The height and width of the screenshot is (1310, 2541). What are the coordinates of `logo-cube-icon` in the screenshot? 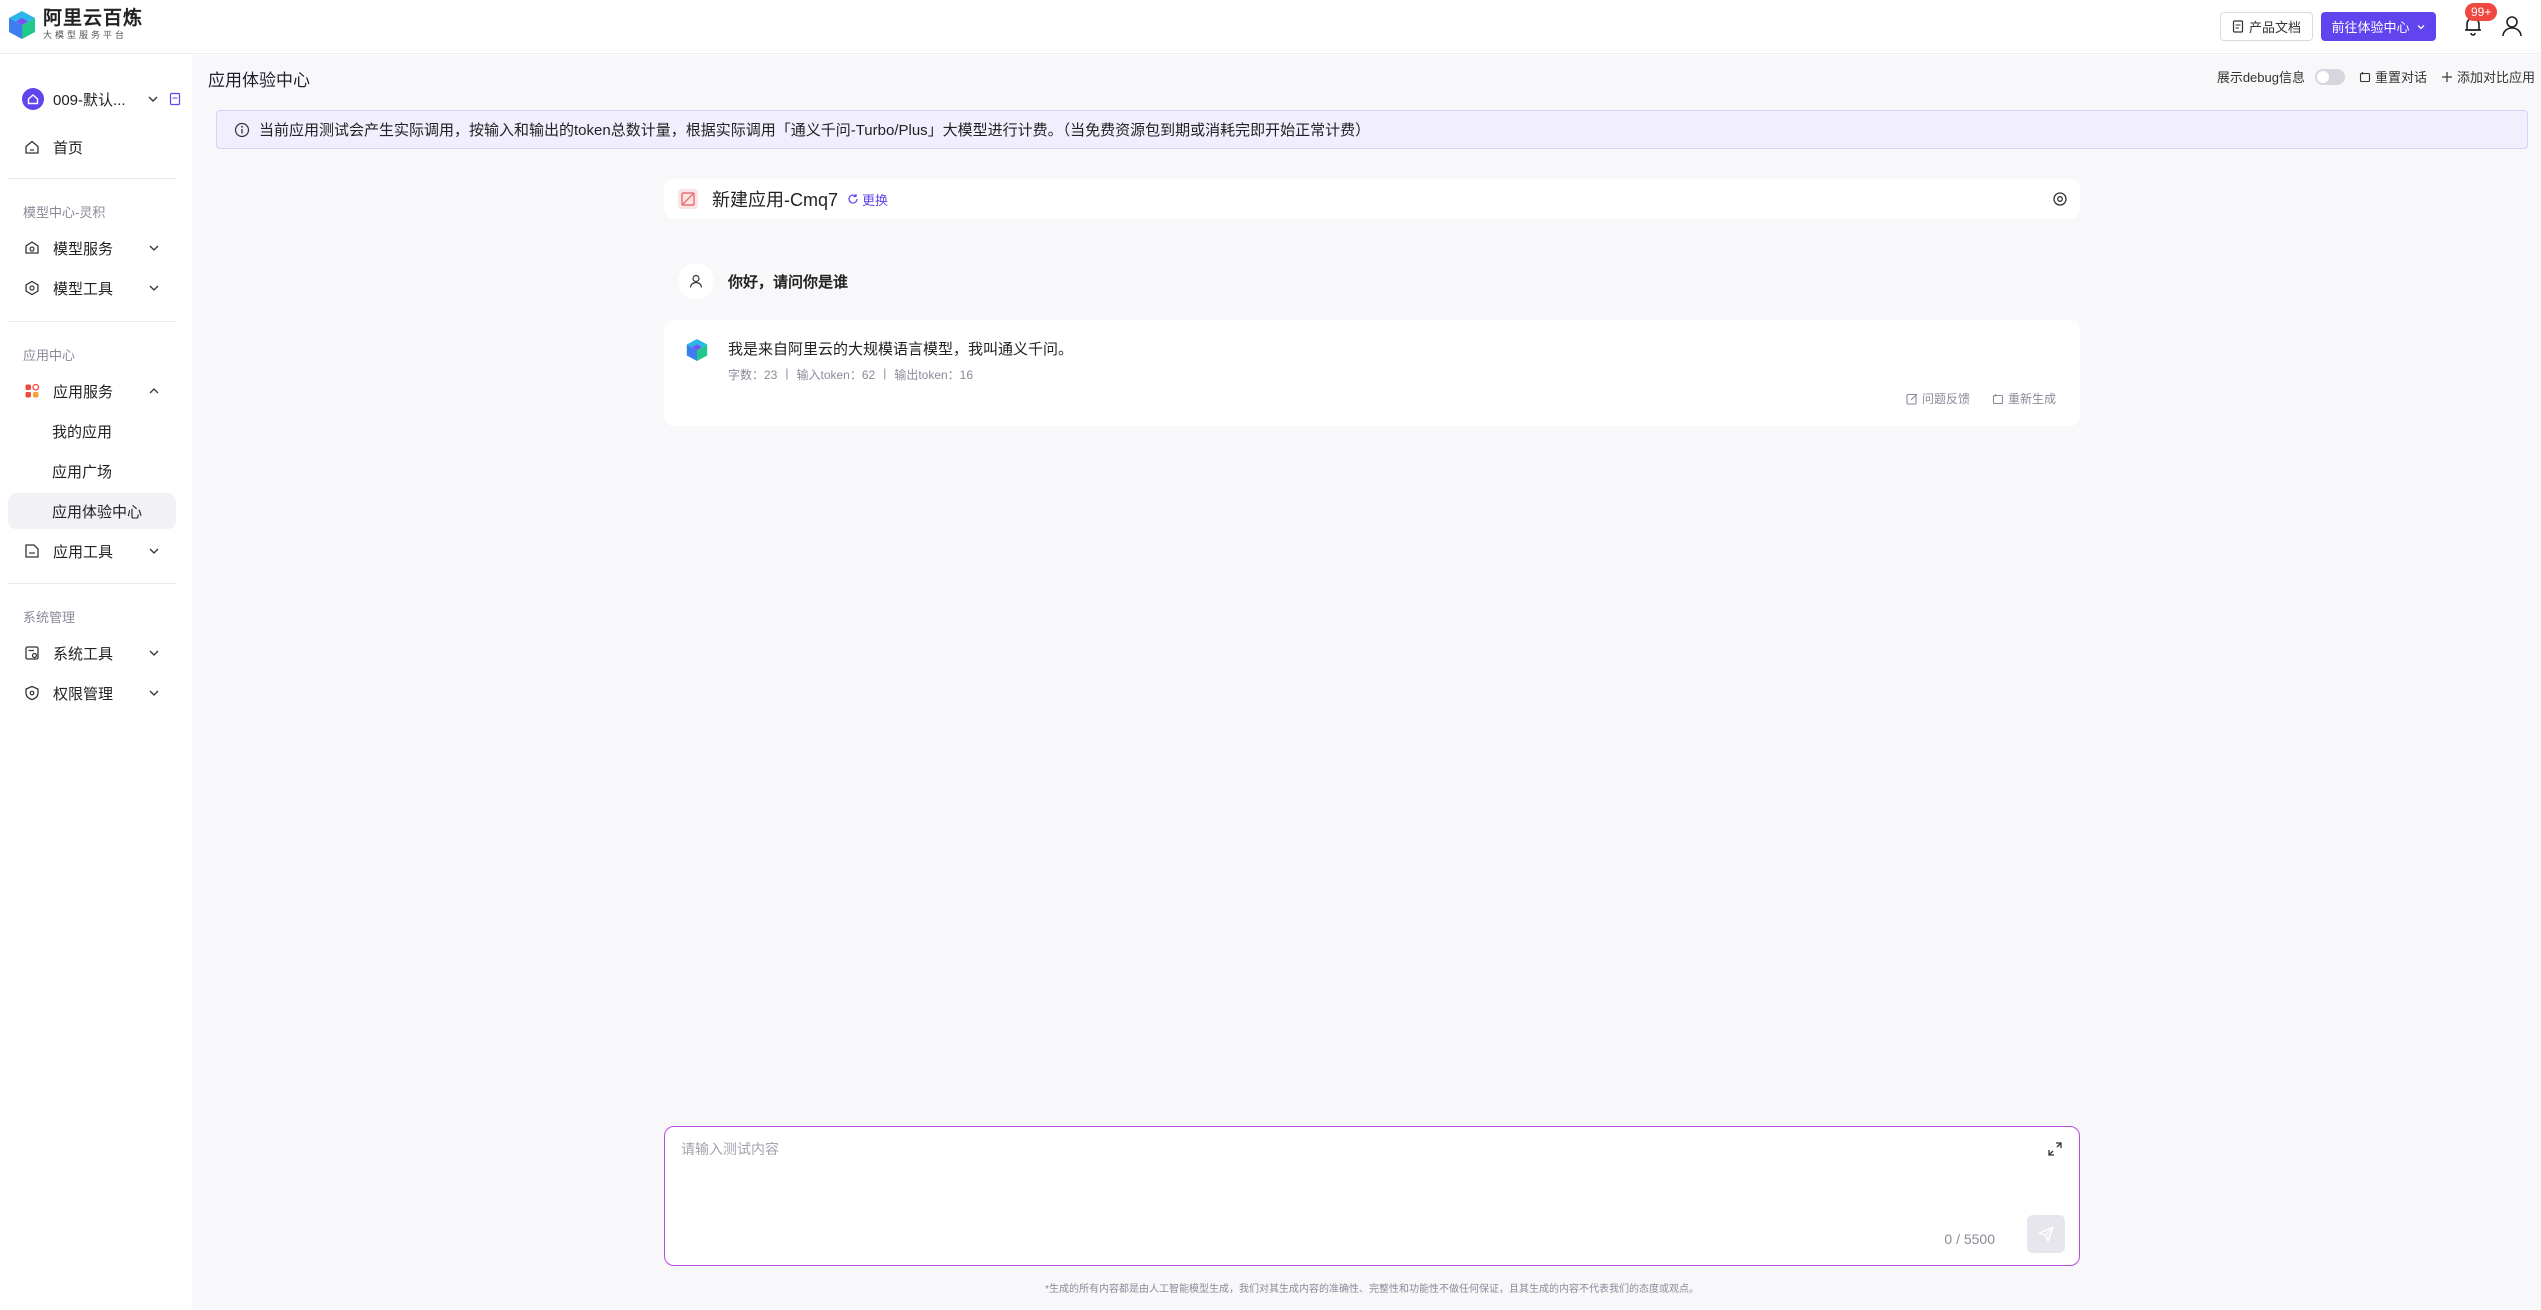 It's located at (22, 25).